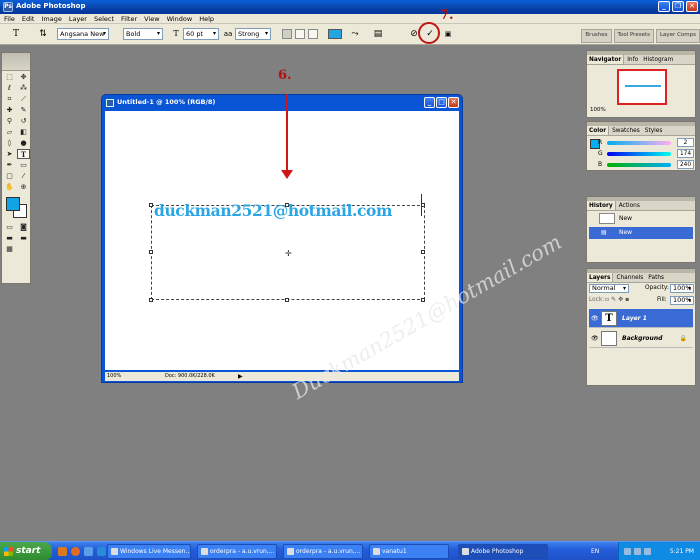  Describe the element at coordinates (453, 102) in the screenshot. I see `doc-close-button: ✕` at that location.